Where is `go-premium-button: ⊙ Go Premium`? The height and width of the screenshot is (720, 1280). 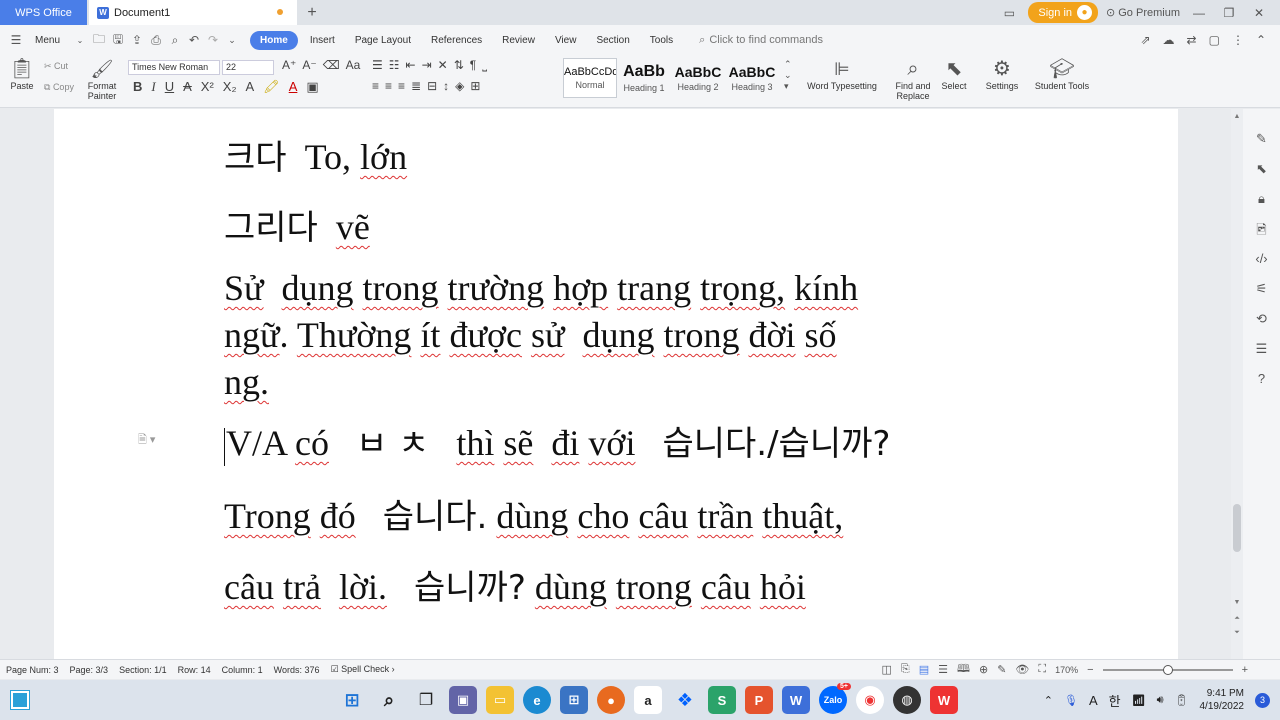 go-premium-button: ⊙ Go Premium is located at coordinates (1143, 13).